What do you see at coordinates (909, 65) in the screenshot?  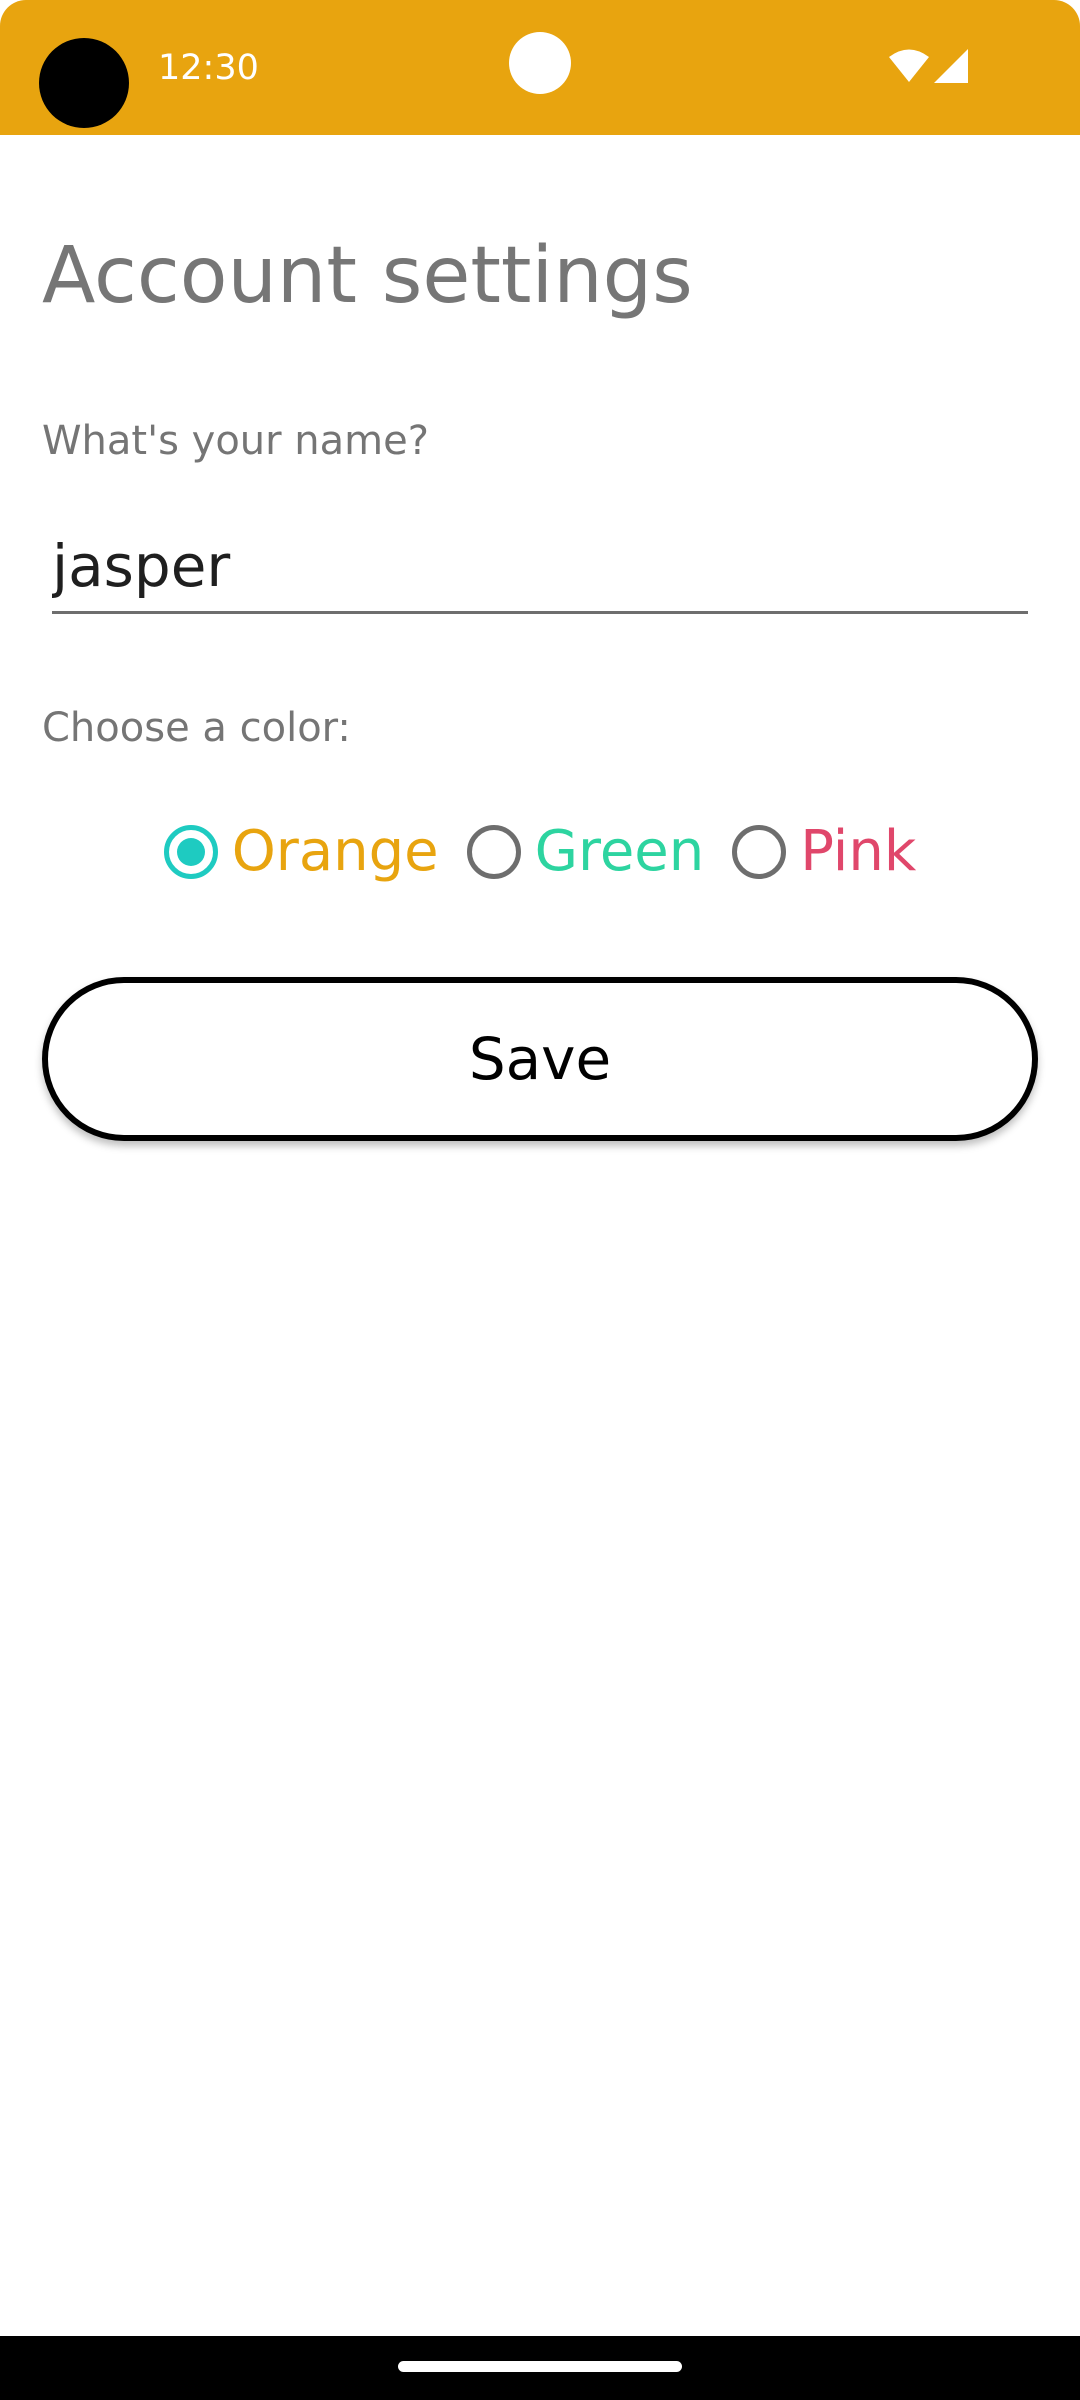 I see `wifi-icon` at bounding box center [909, 65].